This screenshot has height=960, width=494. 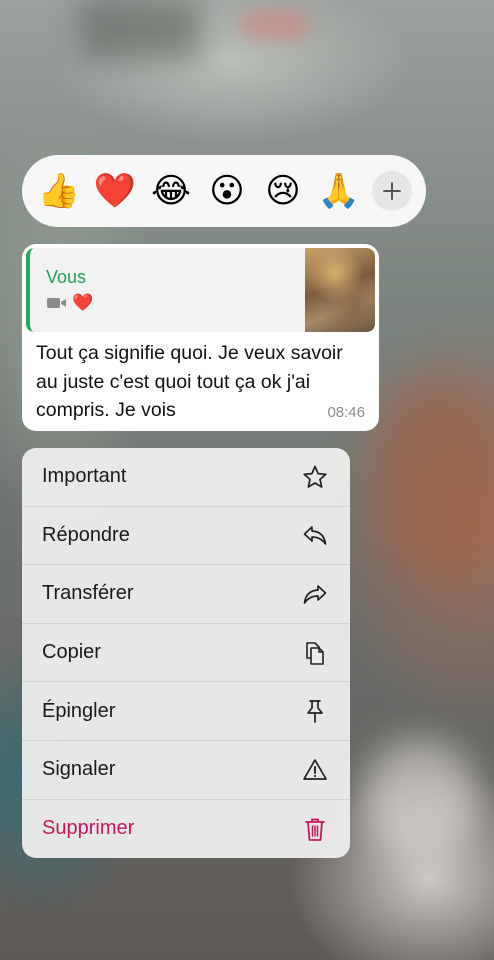 What do you see at coordinates (71, 652) in the screenshot?
I see `menu-item-label: Copier` at bounding box center [71, 652].